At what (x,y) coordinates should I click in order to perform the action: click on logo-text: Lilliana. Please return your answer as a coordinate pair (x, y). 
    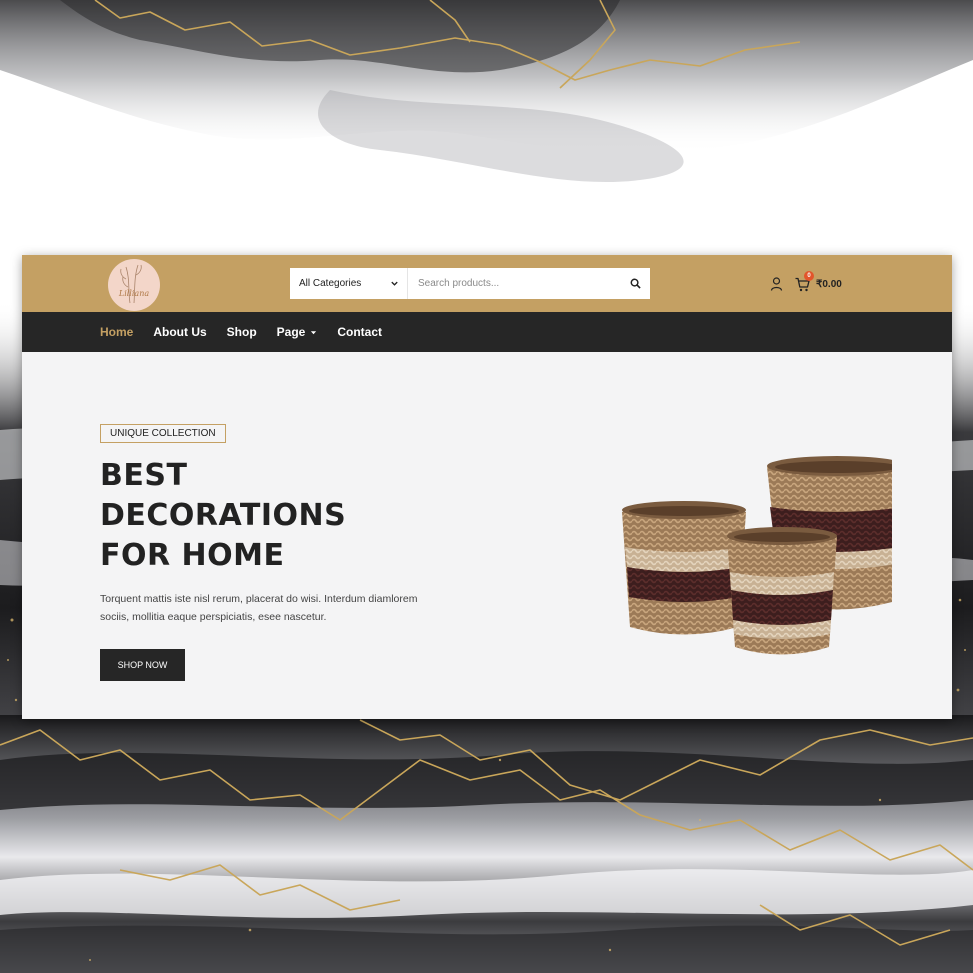
    Looking at the image, I should click on (134, 293).